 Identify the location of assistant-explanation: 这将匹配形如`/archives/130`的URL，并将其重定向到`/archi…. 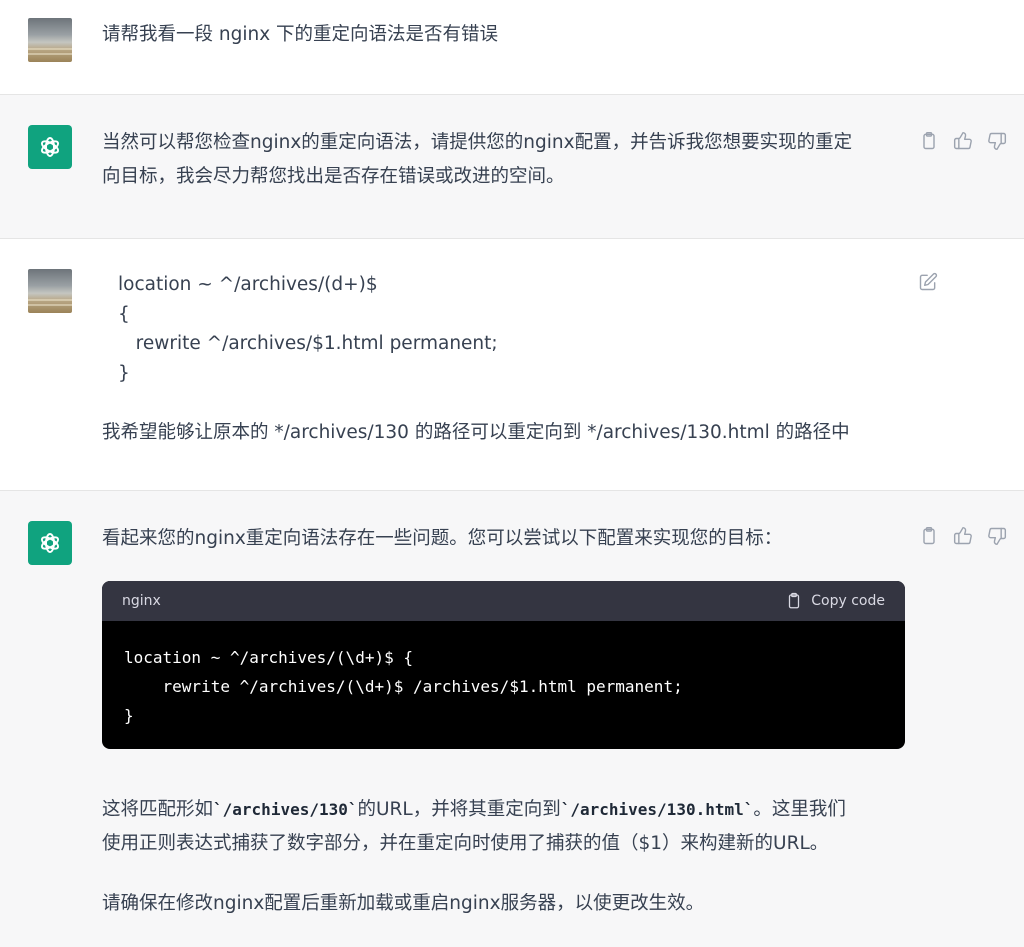
(502, 857).